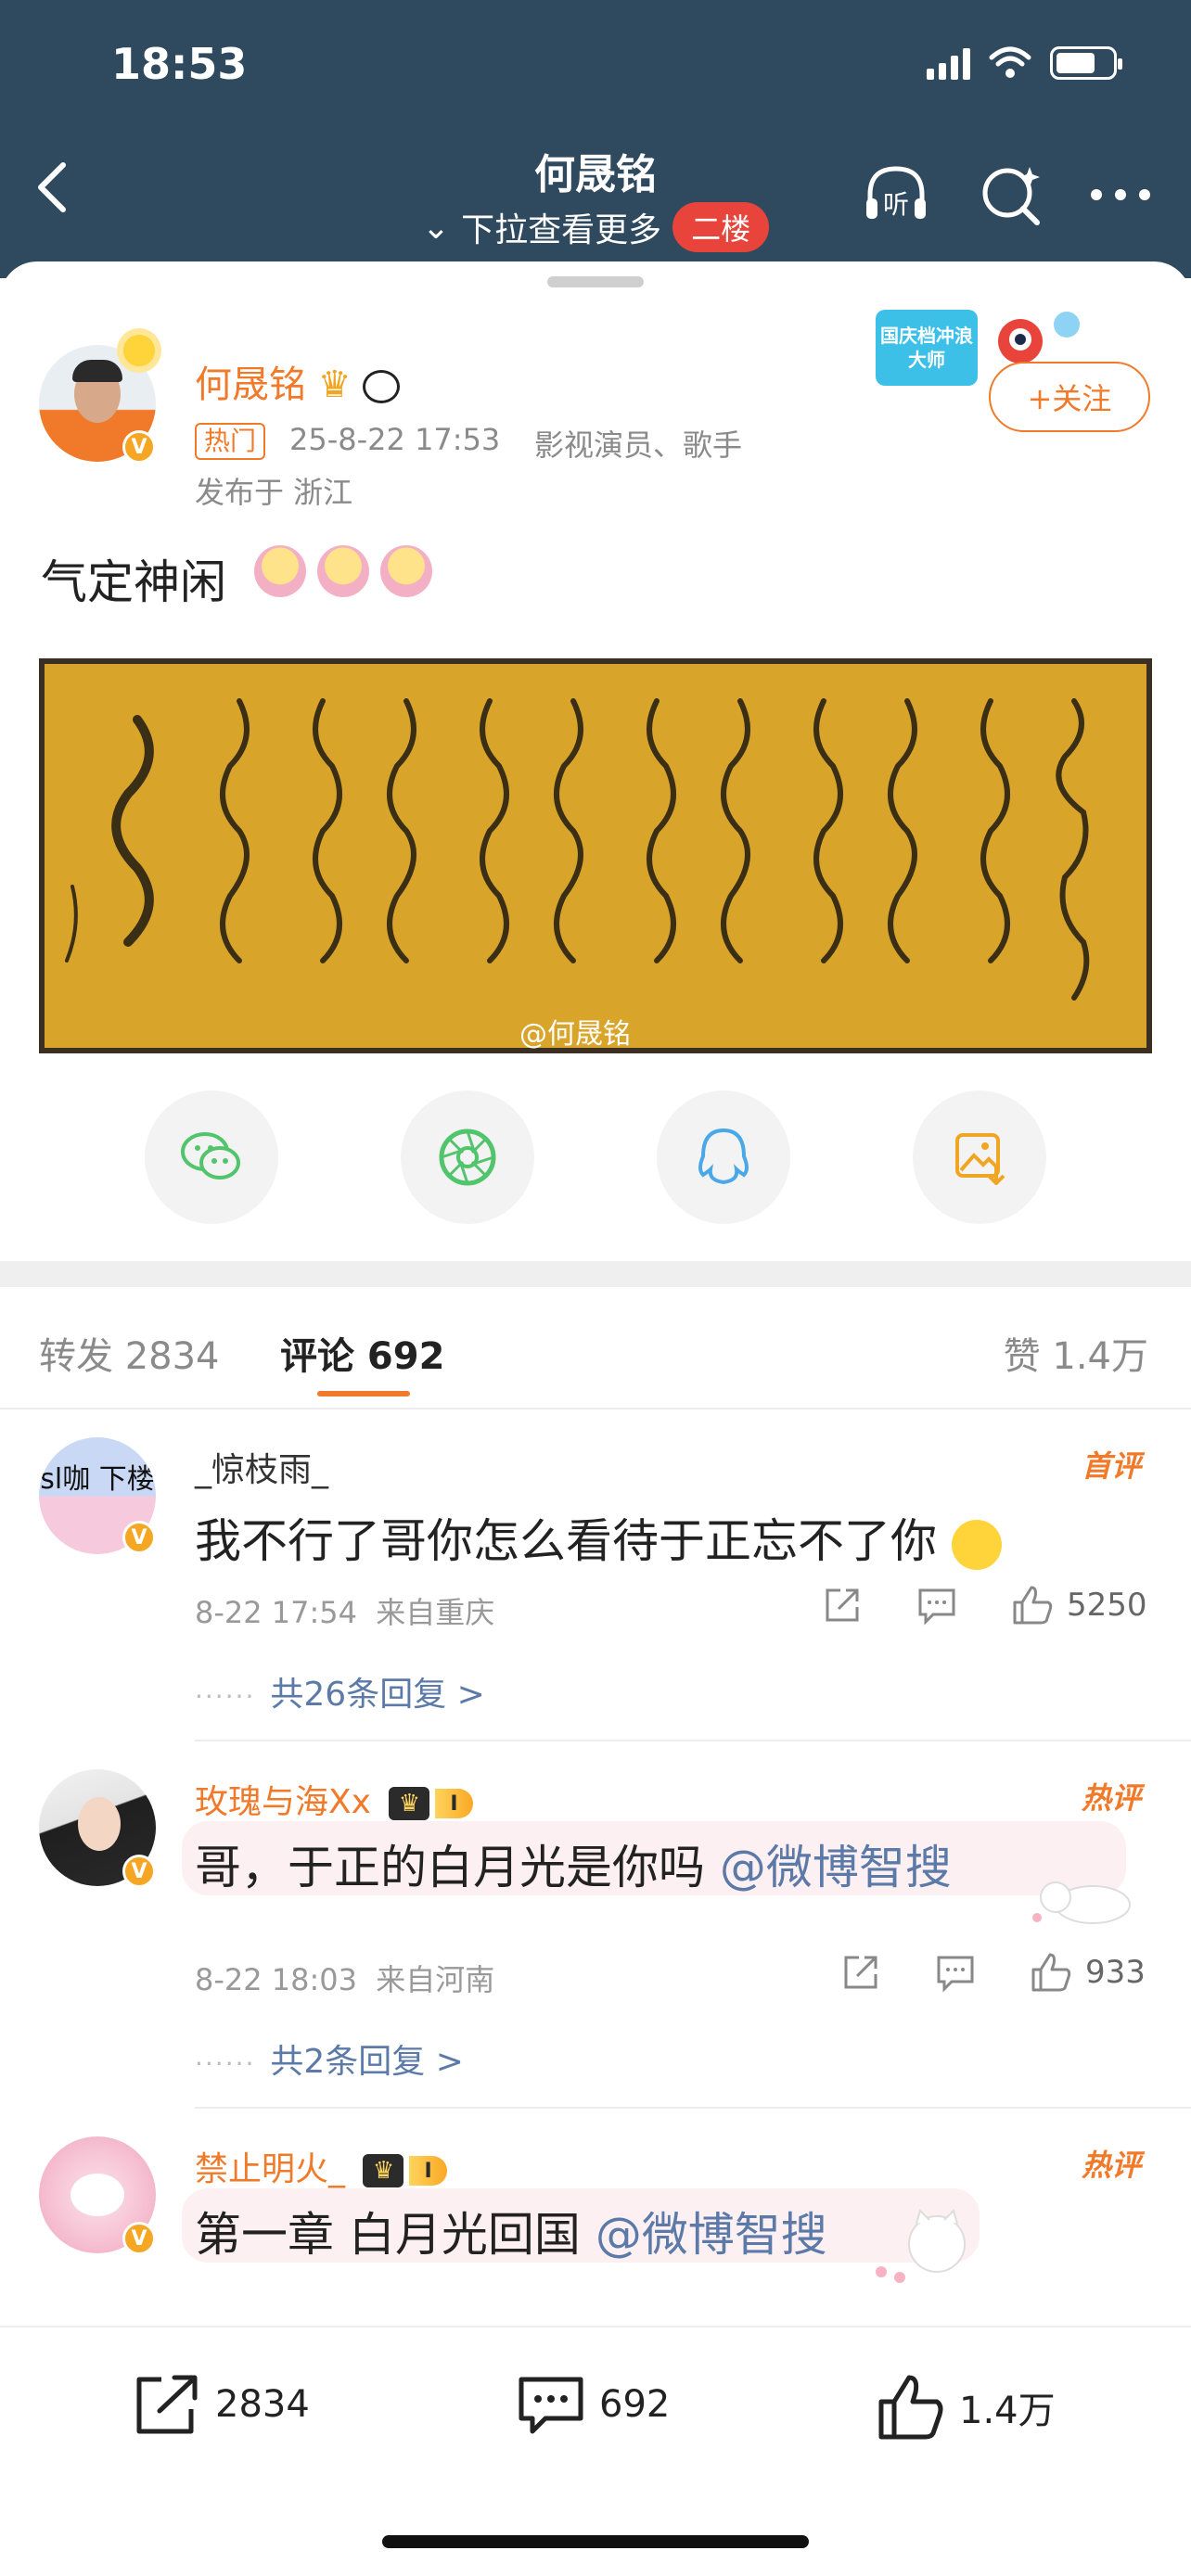 This screenshot has height=2576, width=1191. I want to click on bottom-like-count: 1.4万, so click(1007, 2411).